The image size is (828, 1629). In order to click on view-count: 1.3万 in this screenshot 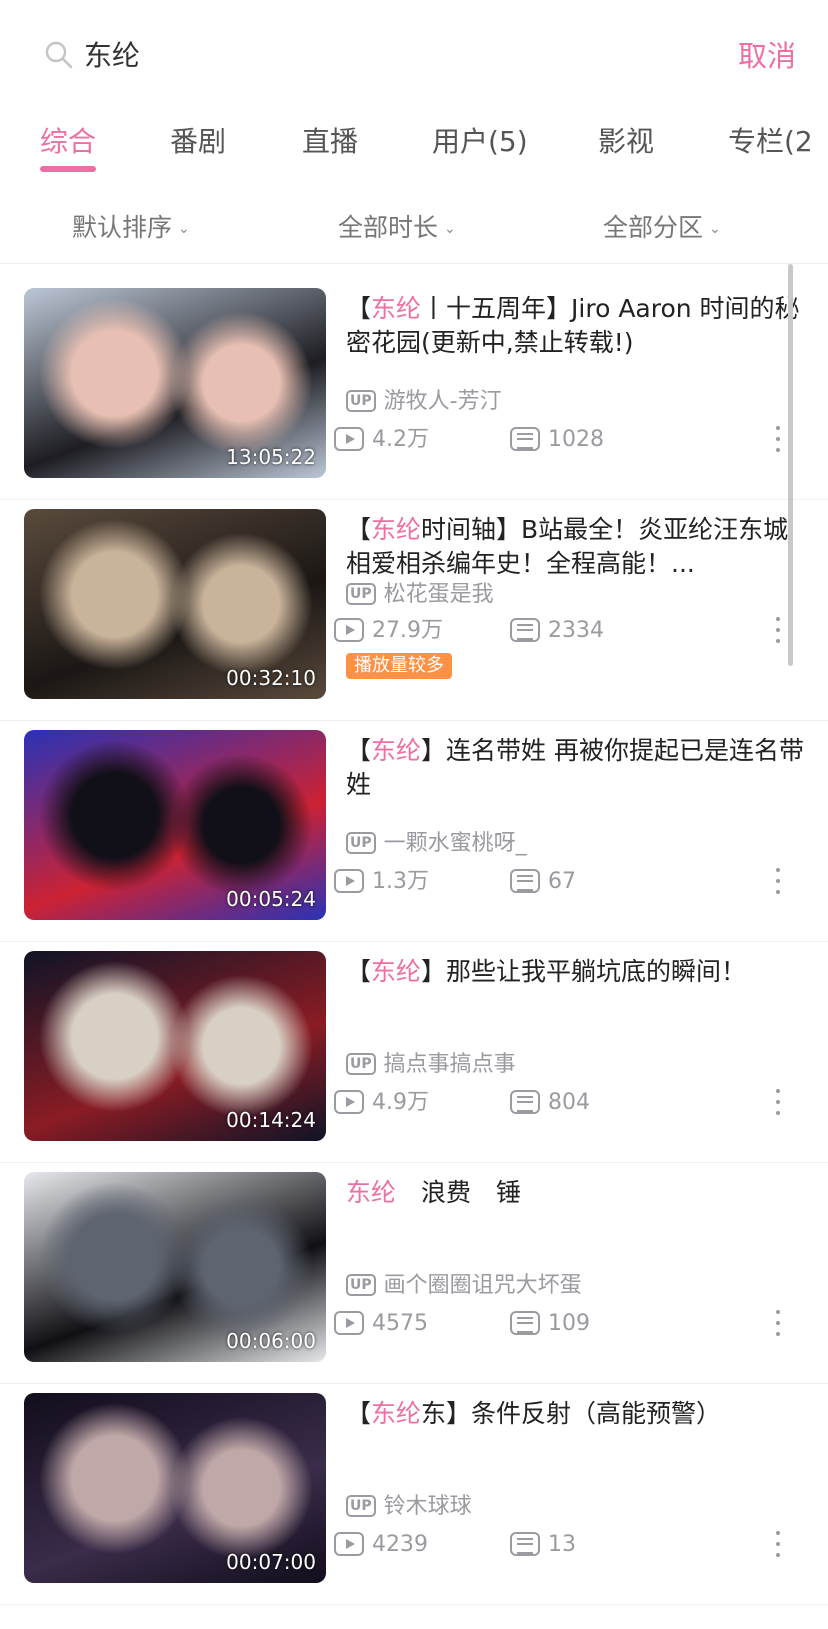, I will do `click(381, 882)`.